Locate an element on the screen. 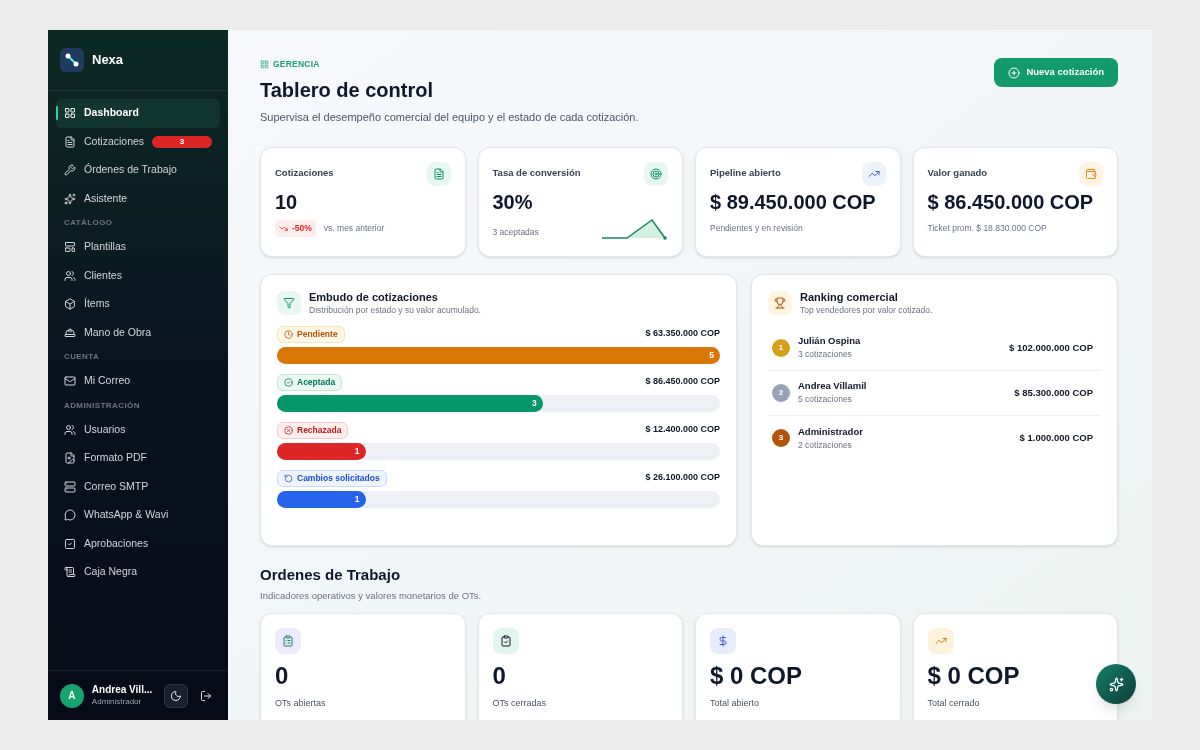  nav-item: Cotizaciones 3 is located at coordinates (138, 141).